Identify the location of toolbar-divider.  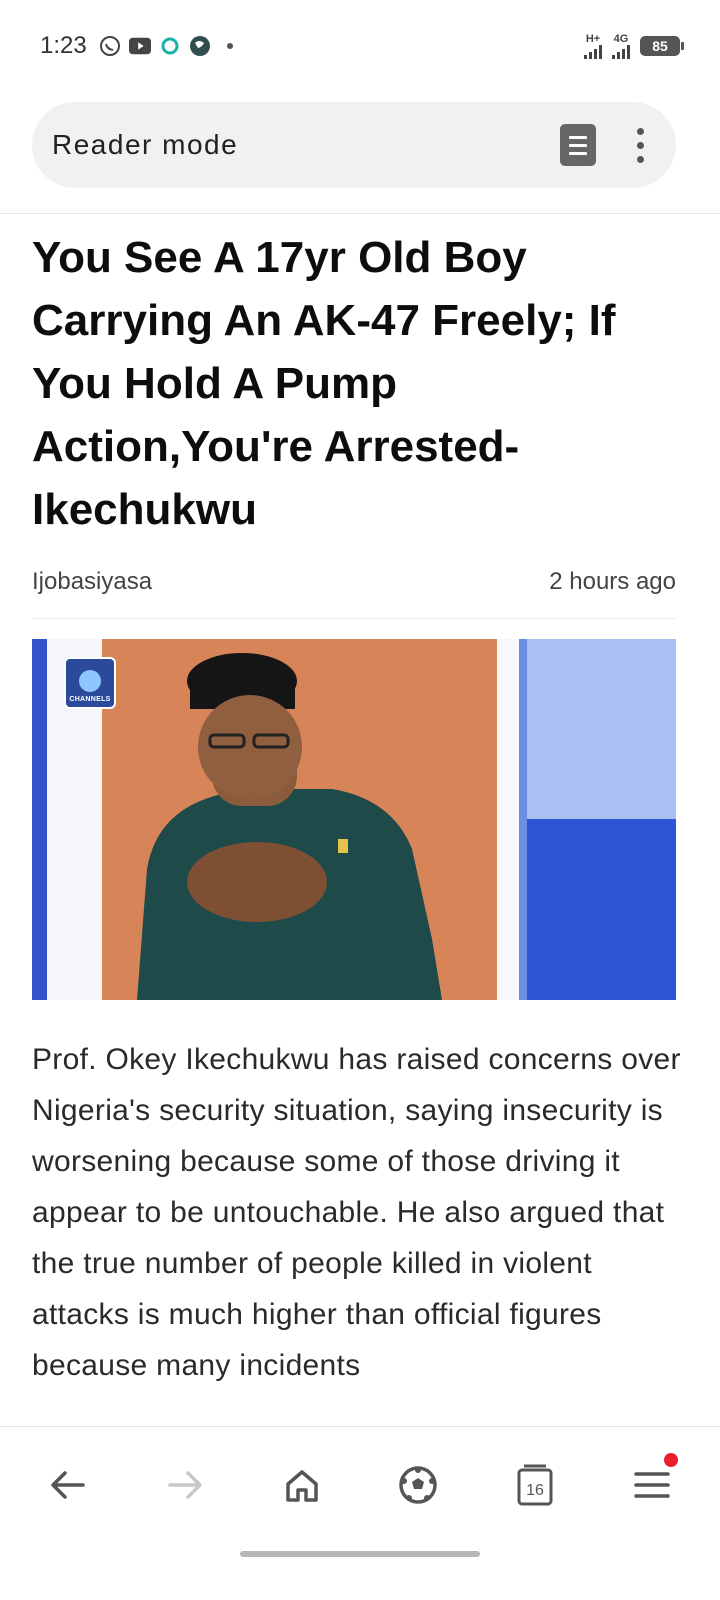
(360, 213).